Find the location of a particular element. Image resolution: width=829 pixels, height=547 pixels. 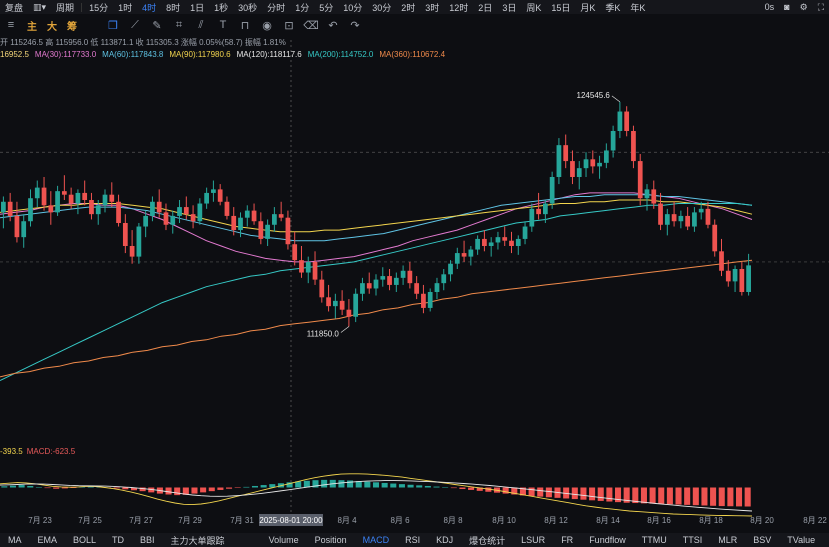

indicator-tab-3: TD is located at coordinates (118, 540).